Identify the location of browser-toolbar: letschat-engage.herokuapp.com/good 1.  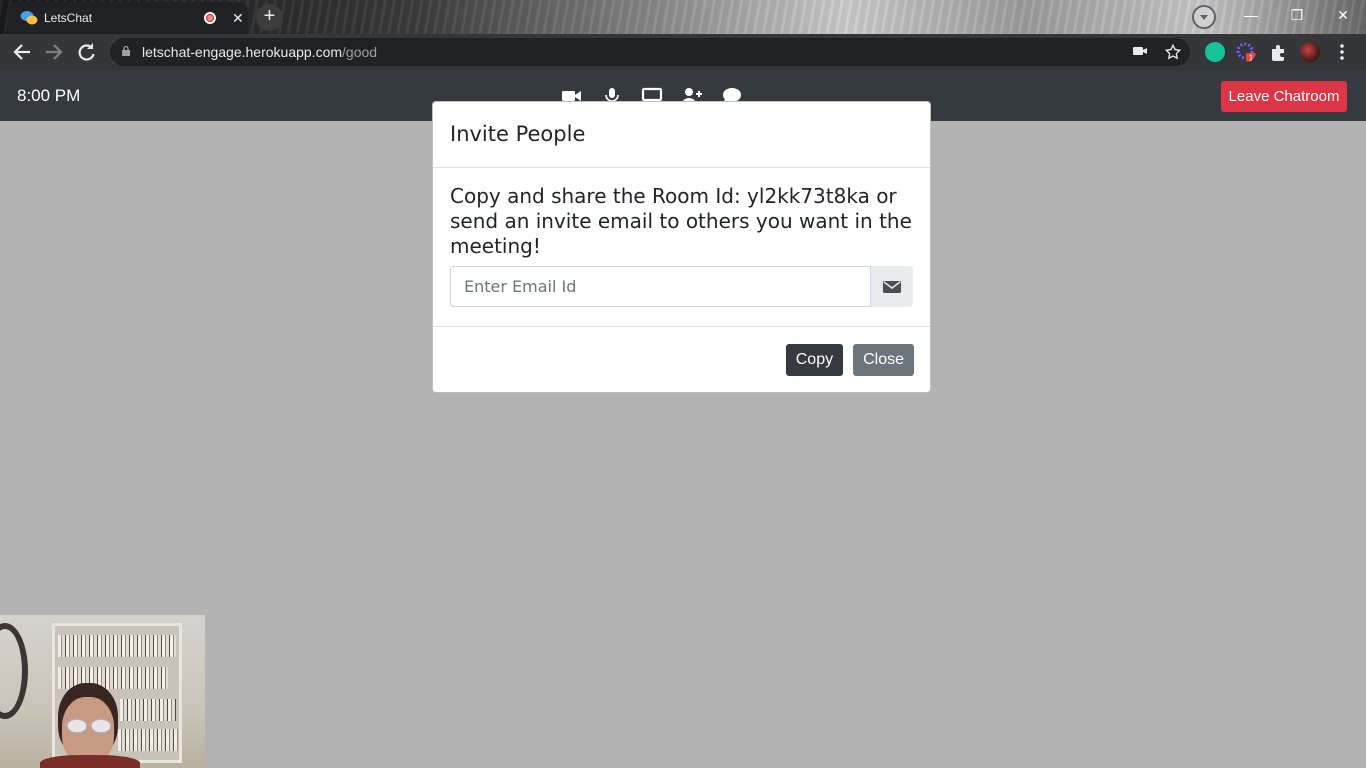
(683, 52).